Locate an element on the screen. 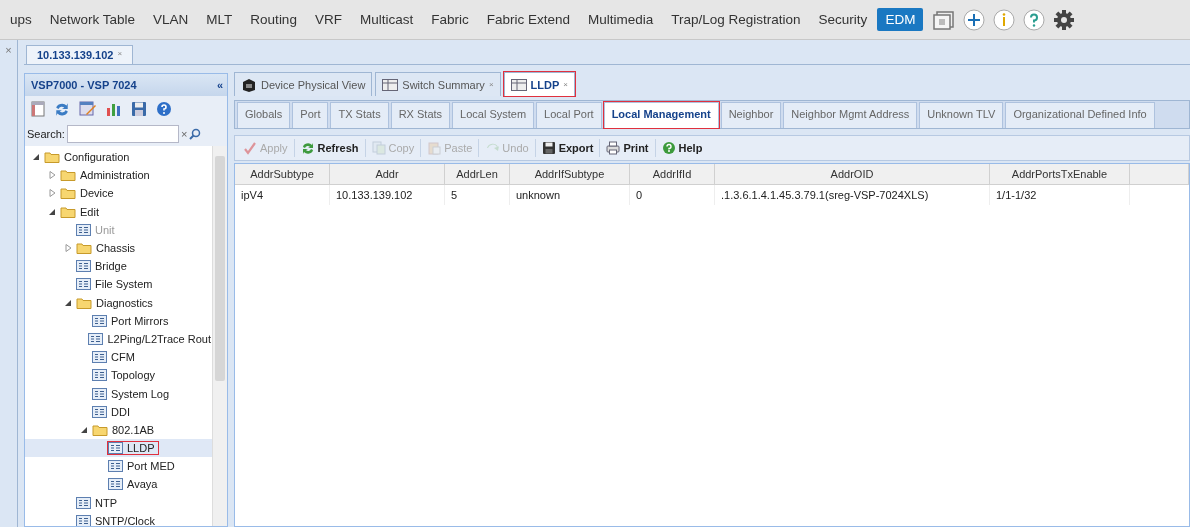 Image resolution: width=1190 pixels, height=527 pixels. sub-tab: Port is located at coordinates (310, 115).